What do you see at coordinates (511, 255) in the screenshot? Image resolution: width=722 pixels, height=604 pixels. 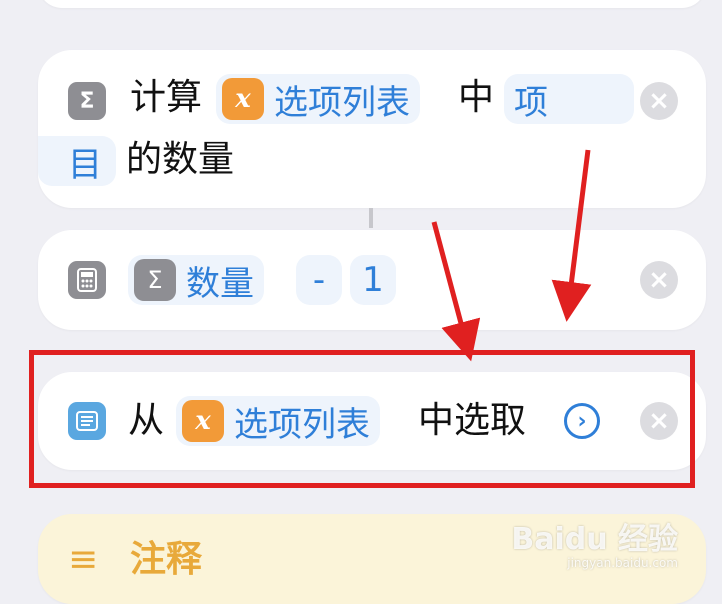 I see `annotation-arrows` at bounding box center [511, 255].